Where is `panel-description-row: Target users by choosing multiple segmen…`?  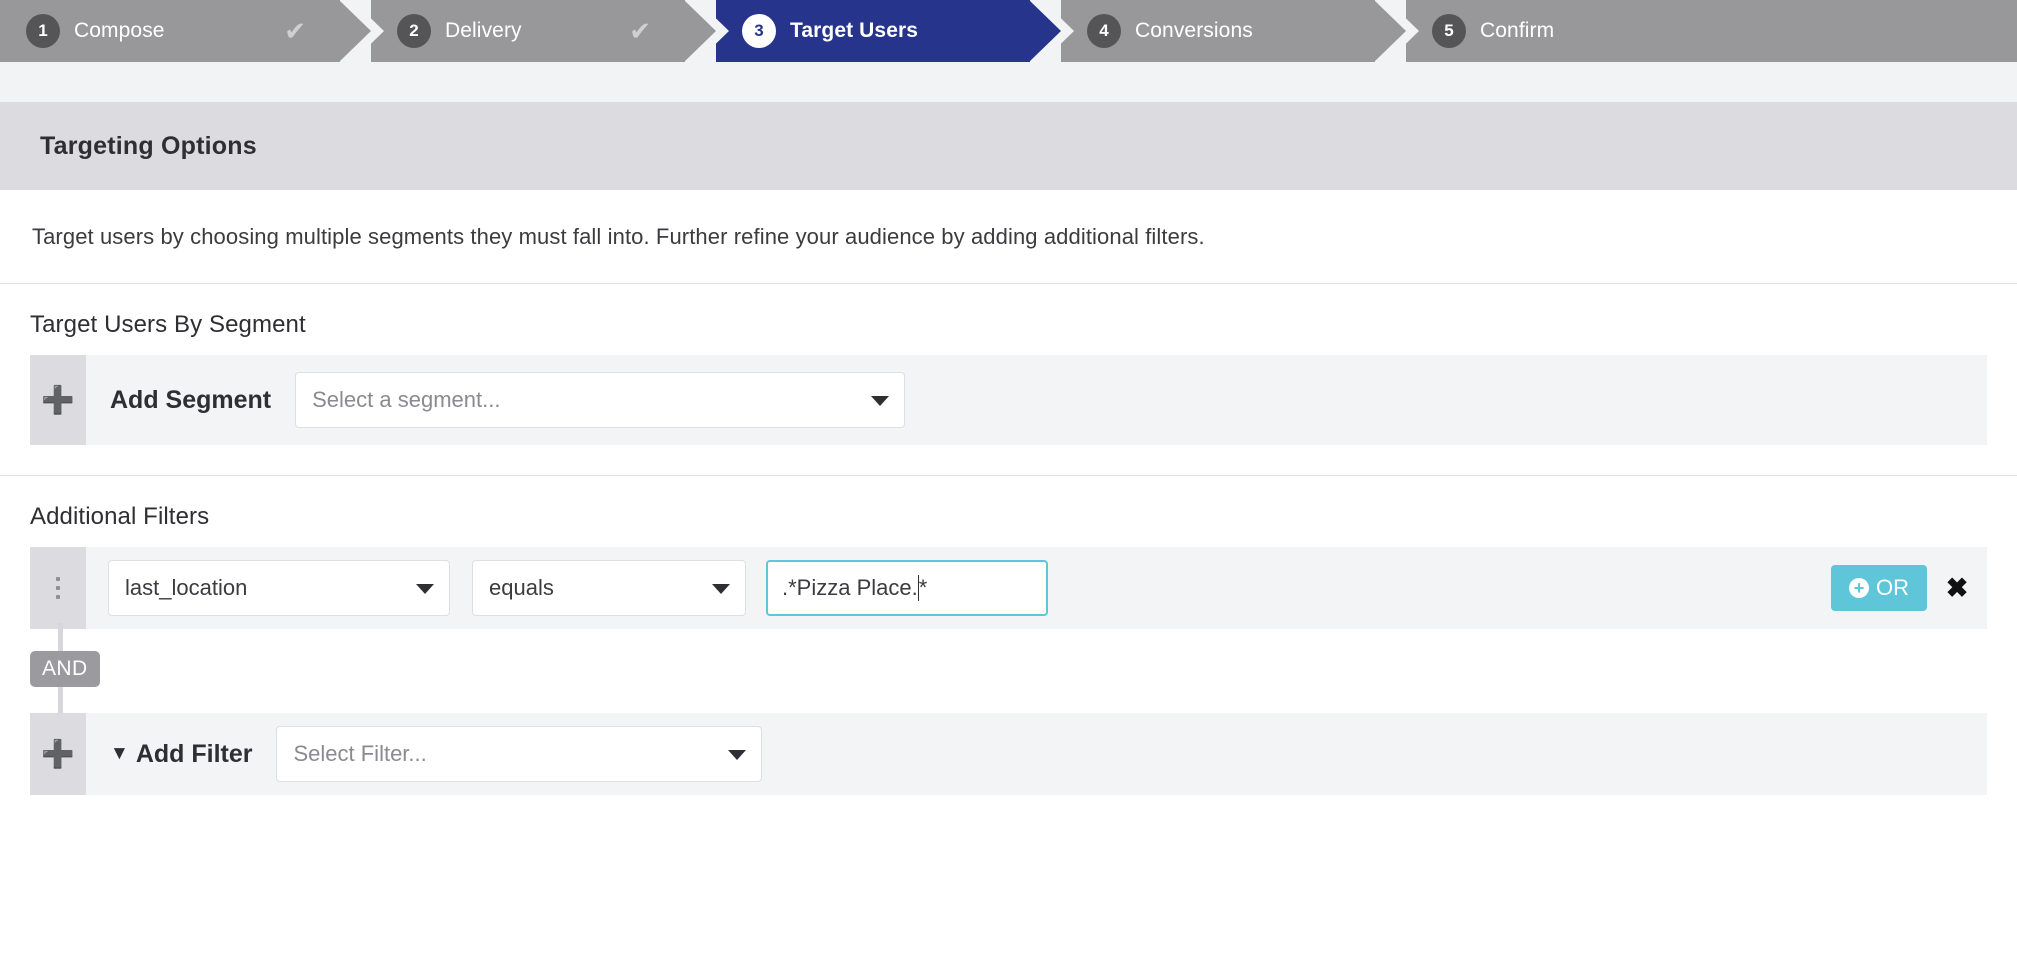 panel-description-row: Target users by choosing multiple segmen… is located at coordinates (1008, 237).